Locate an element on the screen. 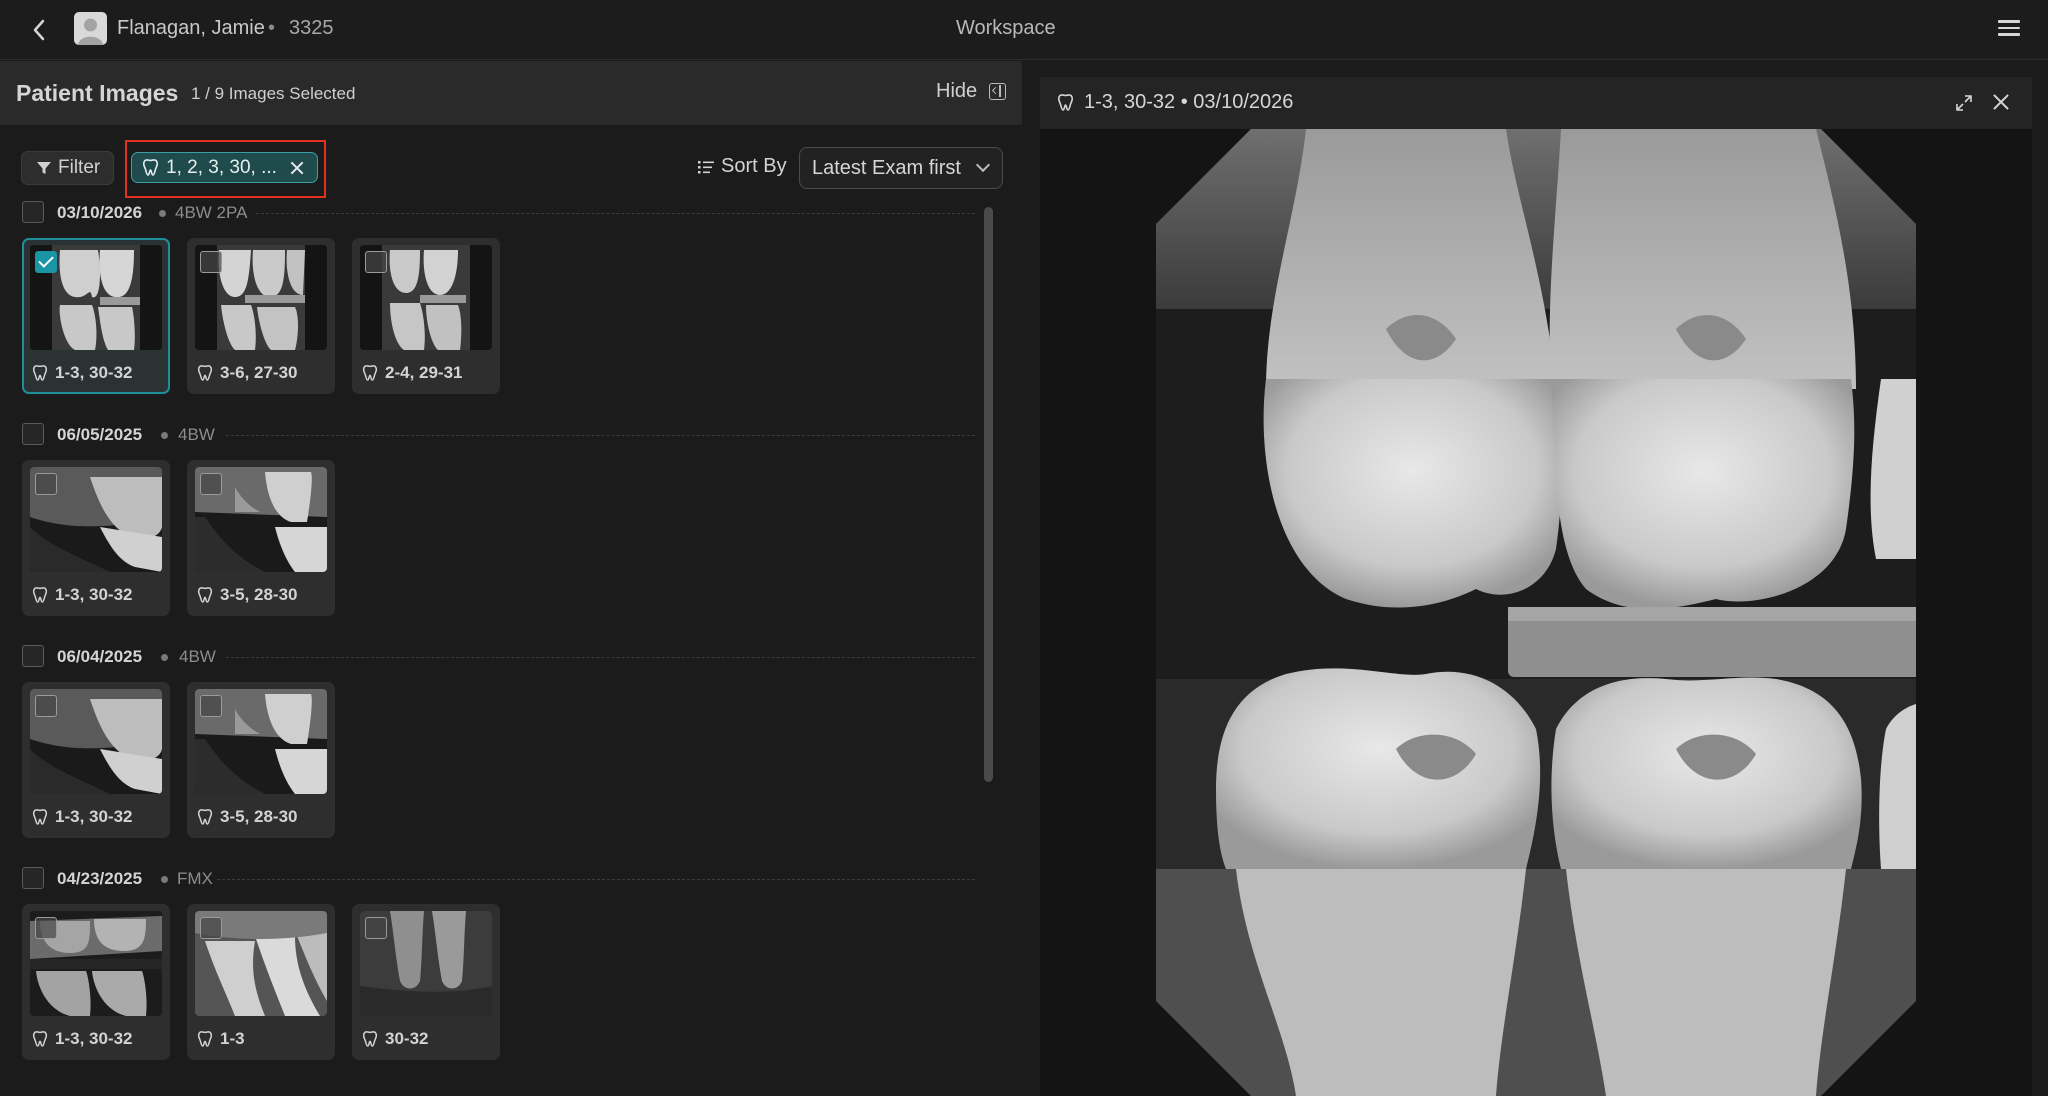 This screenshot has width=2048, height=1096. close-viewer-icon is located at coordinates (2001, 102).